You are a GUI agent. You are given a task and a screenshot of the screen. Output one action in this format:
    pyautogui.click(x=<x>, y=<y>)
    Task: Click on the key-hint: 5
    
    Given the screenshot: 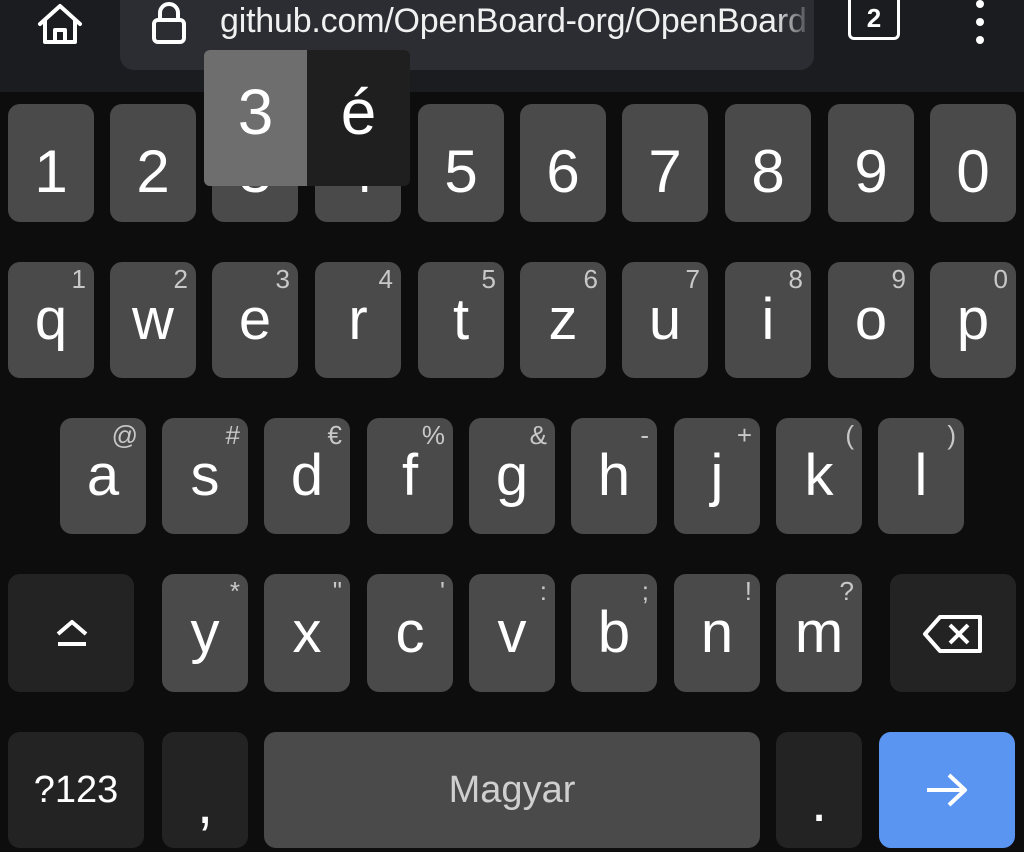 What is the action you would take?
    pyautogui.click(x=488, y=279)
    